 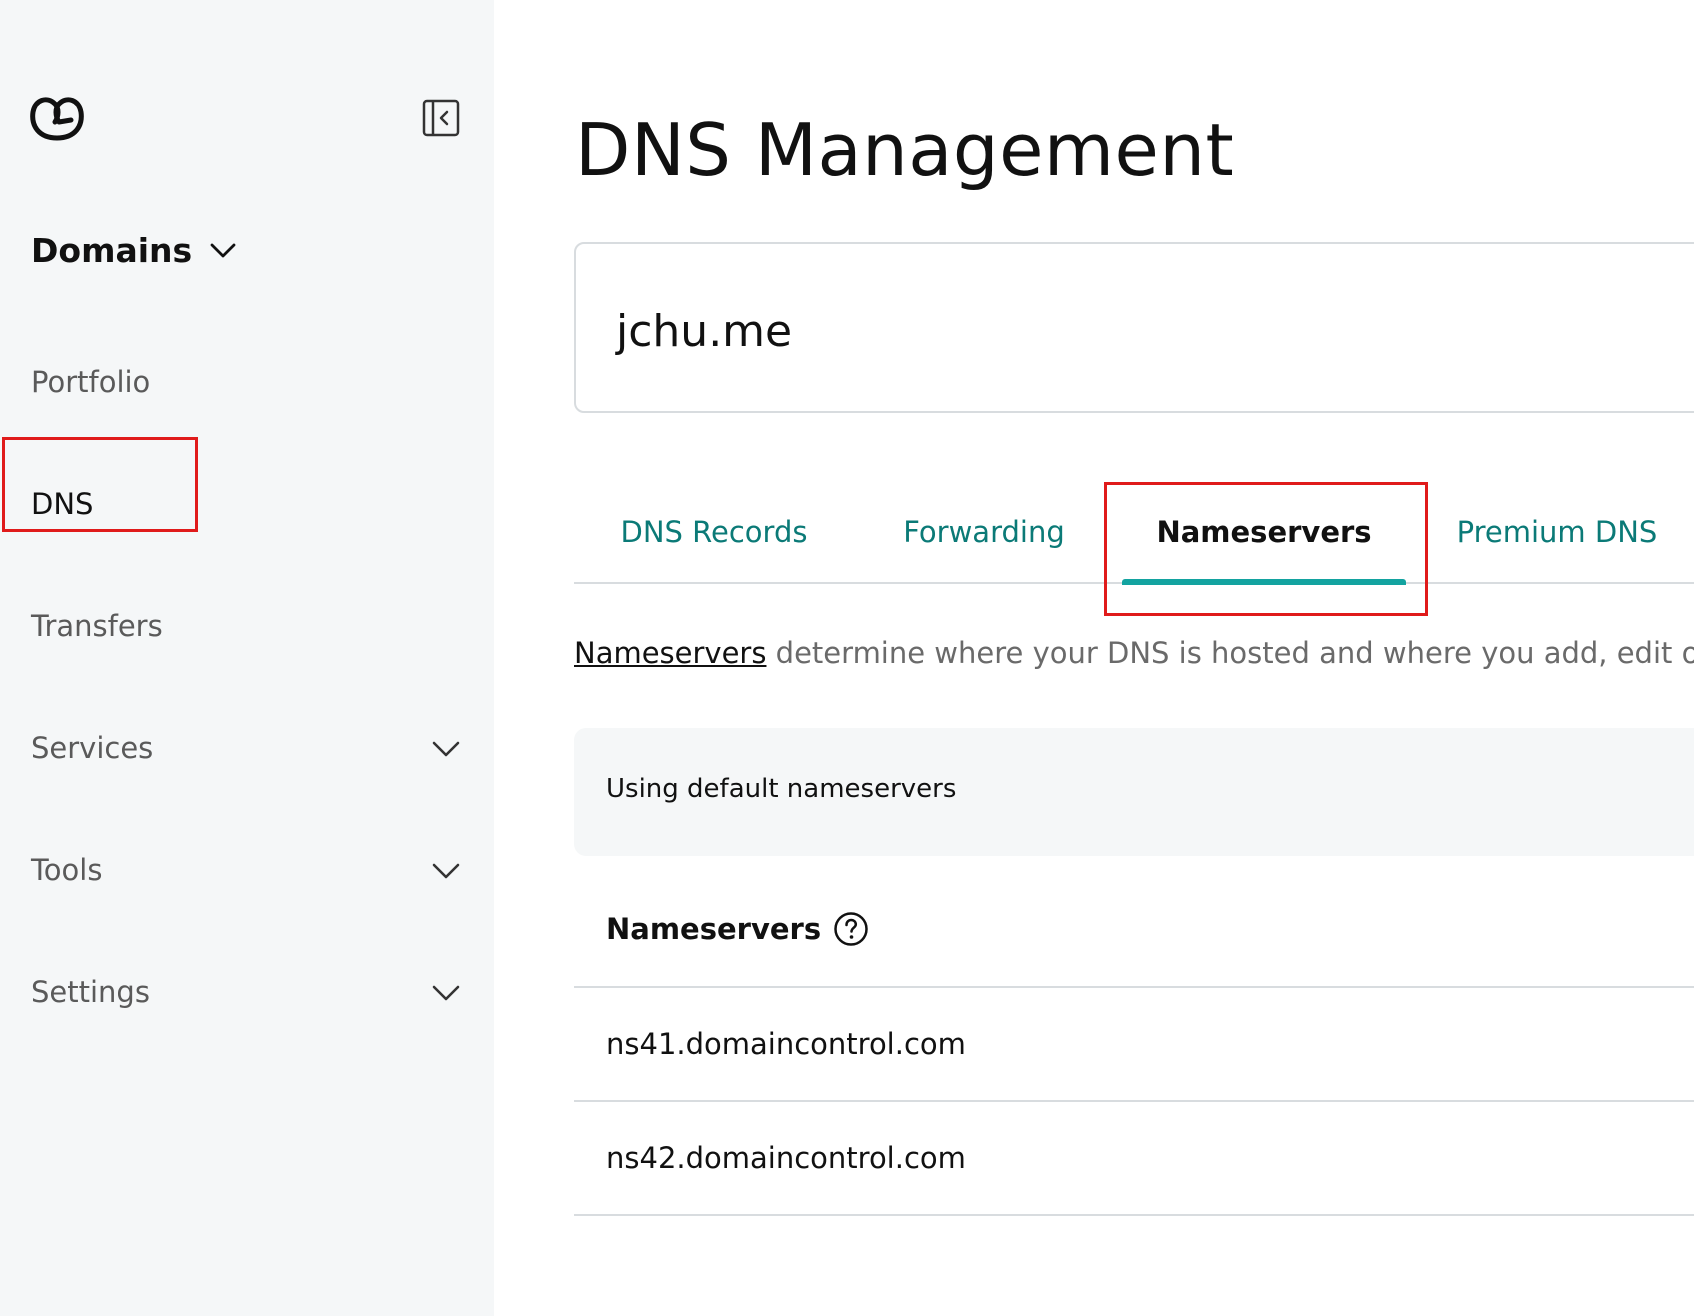 What do you see at coordinates (247, 626) in the screenshot?
I see `sidebar-item-transfers: Transfers` at bounding box center [247, 626].